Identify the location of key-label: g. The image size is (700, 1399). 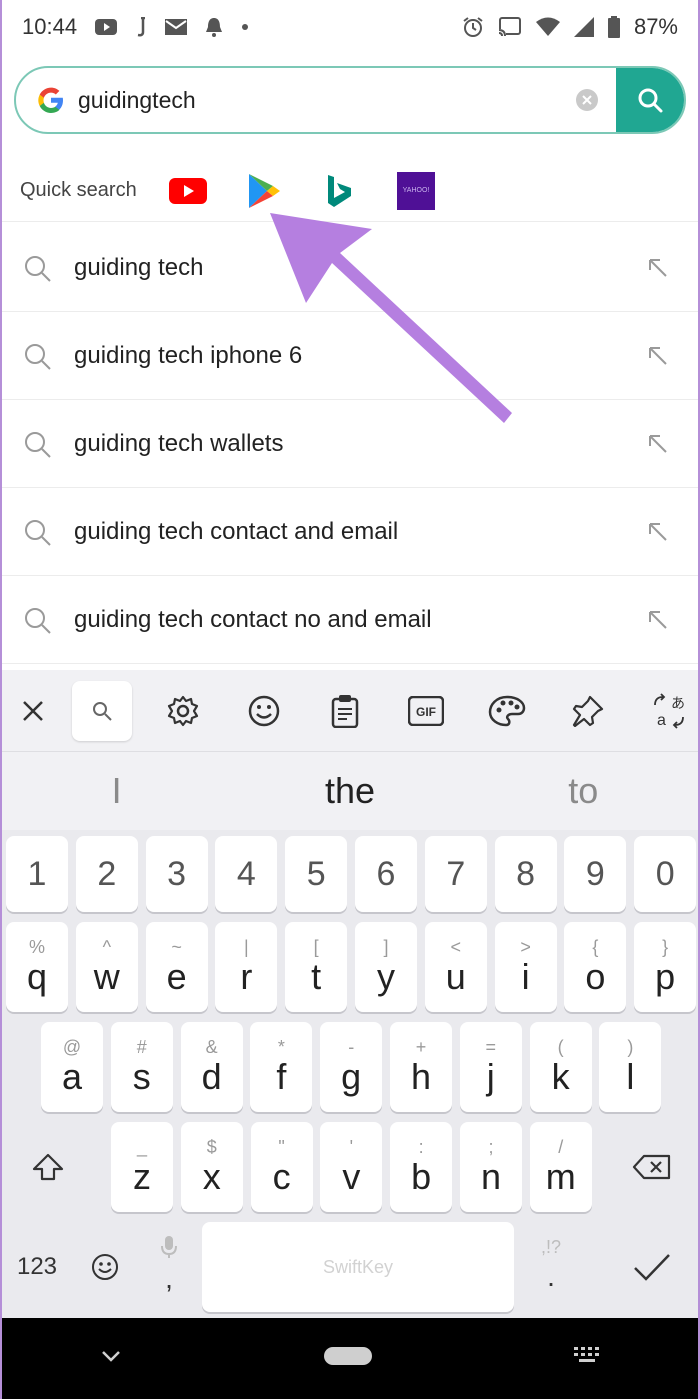
(351, 1076).